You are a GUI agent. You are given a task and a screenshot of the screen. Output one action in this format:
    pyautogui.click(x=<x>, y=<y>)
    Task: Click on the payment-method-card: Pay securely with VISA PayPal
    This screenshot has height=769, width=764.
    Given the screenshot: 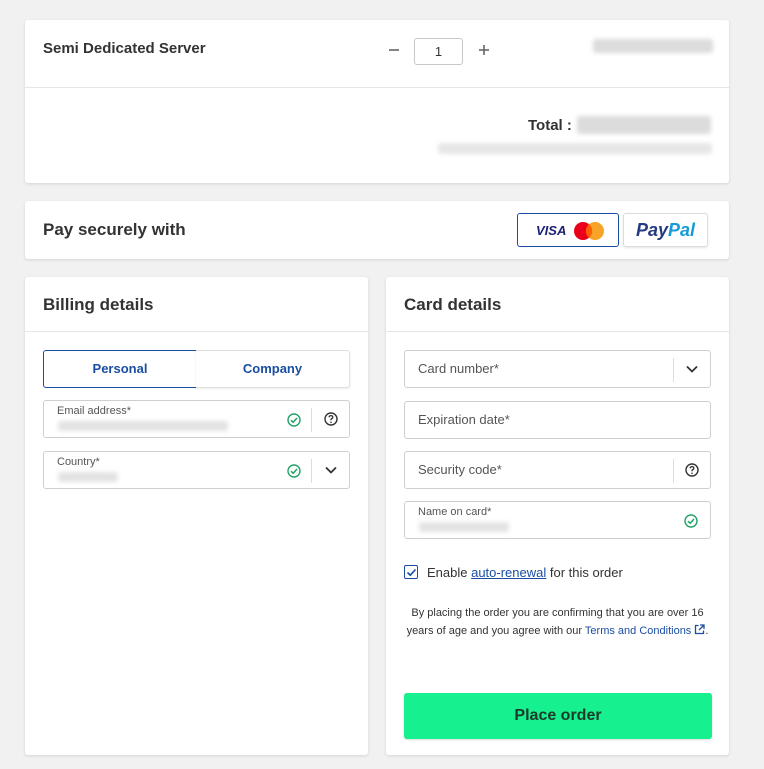 What is the action you would take?
    pyautogui.click(x=377, y=230)
    